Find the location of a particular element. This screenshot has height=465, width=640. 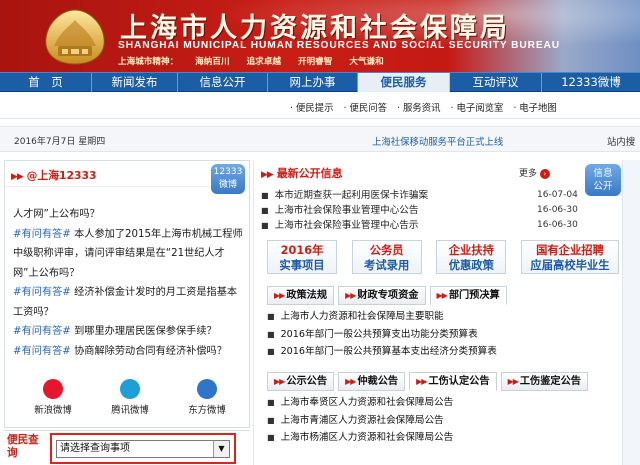

feature-2016-projects: 2016年 实事项目 is located at coordinates (302, 257).